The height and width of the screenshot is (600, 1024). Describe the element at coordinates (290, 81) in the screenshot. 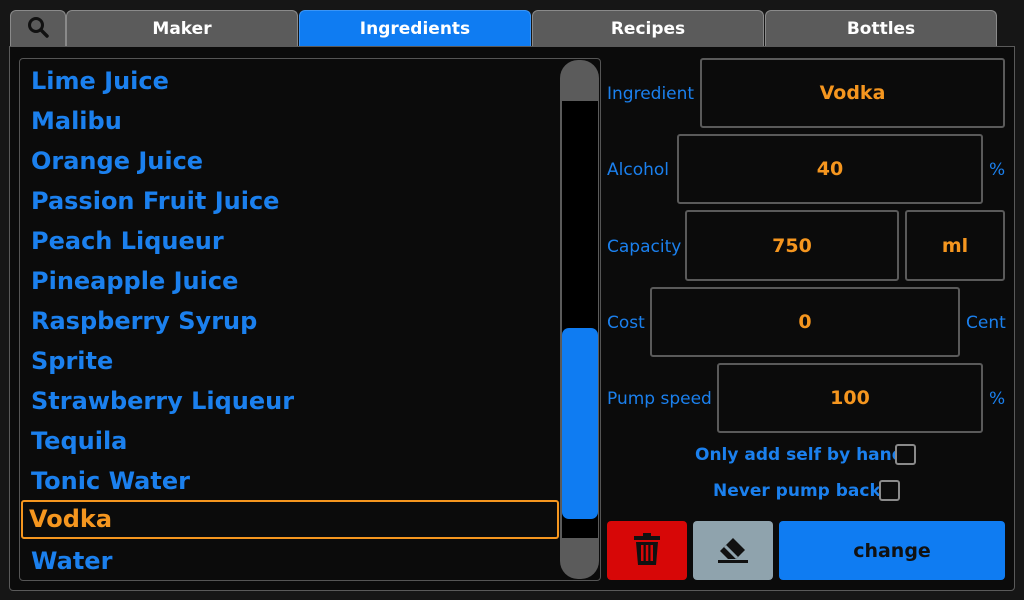

I see `list-item: Lime Juice` at that location.